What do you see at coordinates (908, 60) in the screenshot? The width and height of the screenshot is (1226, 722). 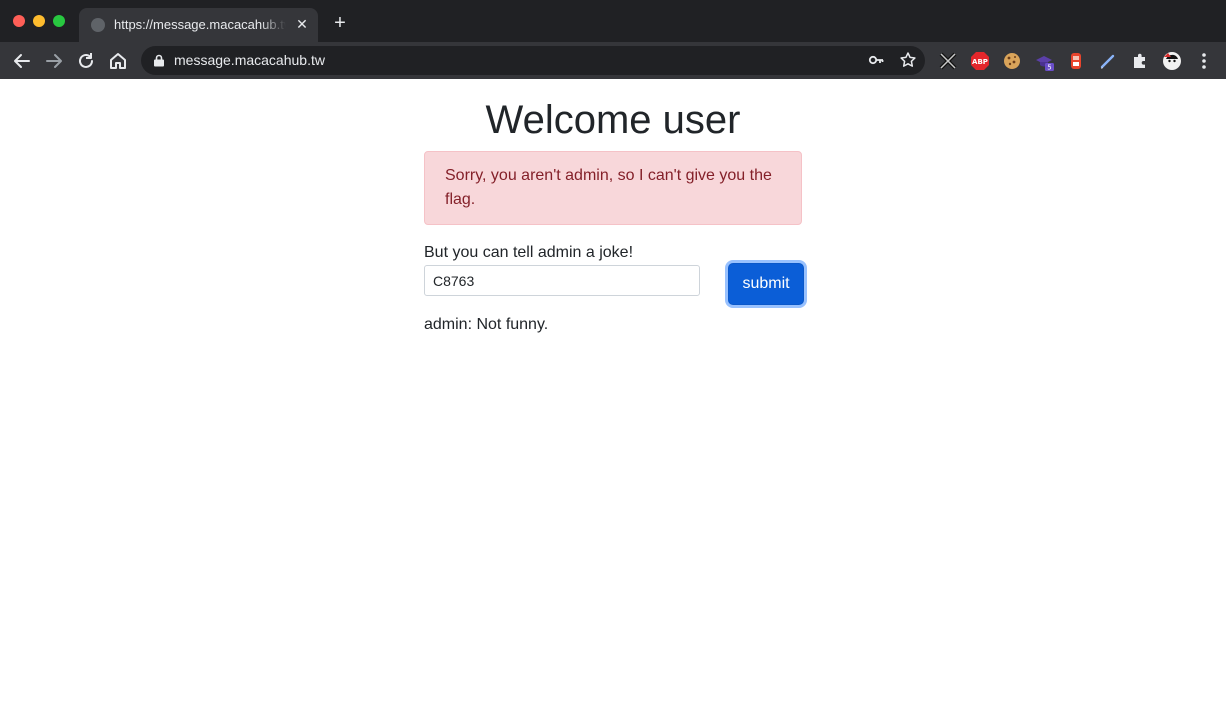 I see `bookmark-star-icon` at bounding box center [908, 60].